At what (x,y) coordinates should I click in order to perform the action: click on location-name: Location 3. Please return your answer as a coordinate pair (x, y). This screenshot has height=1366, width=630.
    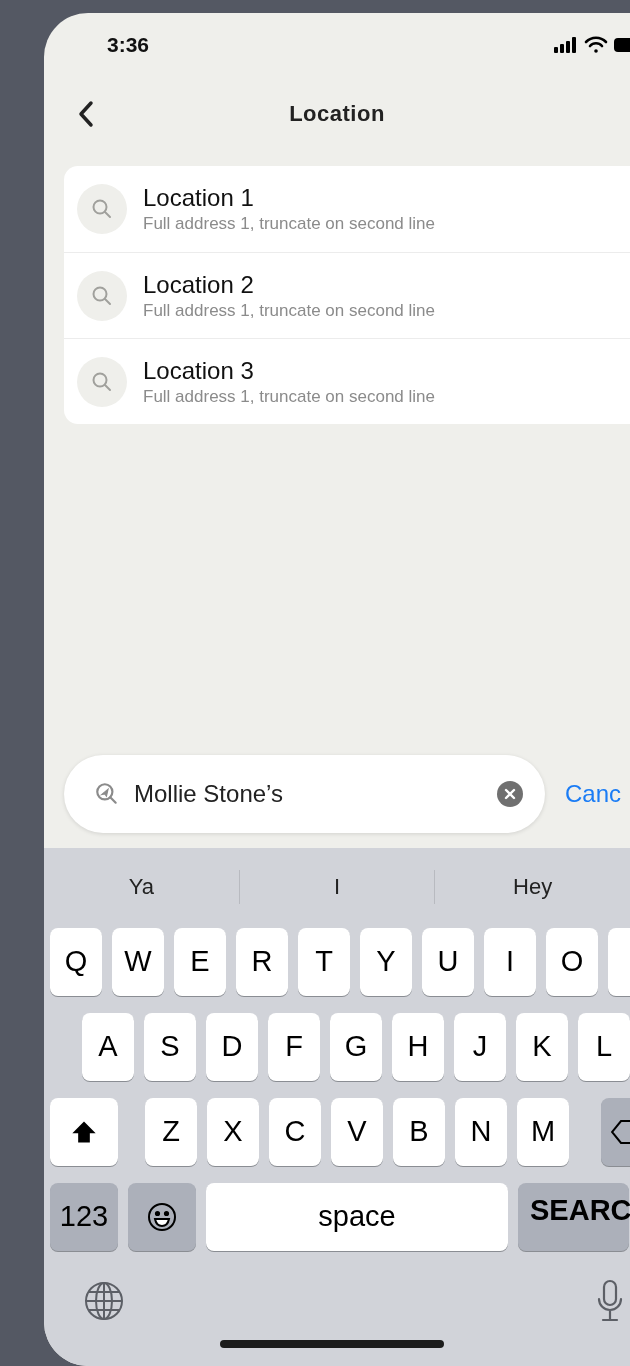
    Looking at the image, I should click on (199, 370).